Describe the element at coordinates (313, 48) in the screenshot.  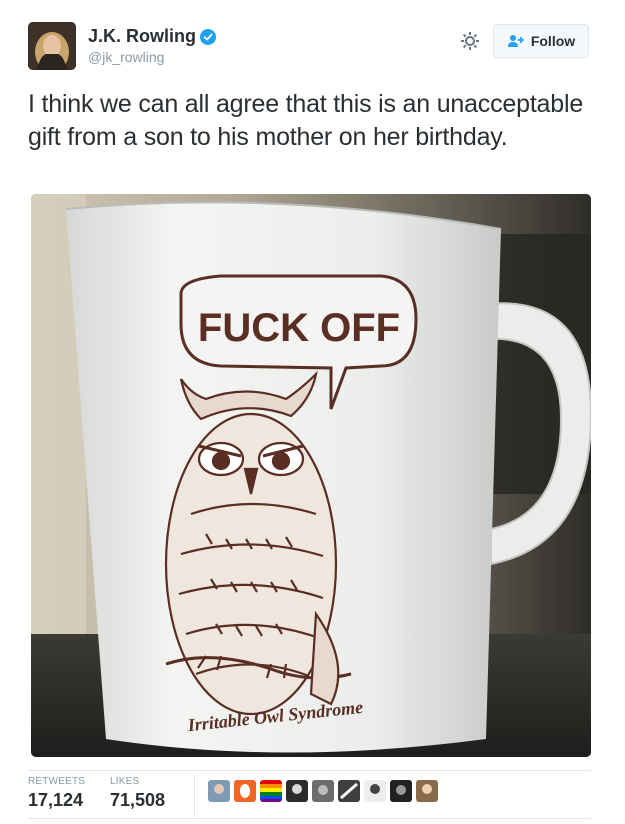
I see `tweet-header: J.K. Rowling @jk_rowling Follow` at that location.